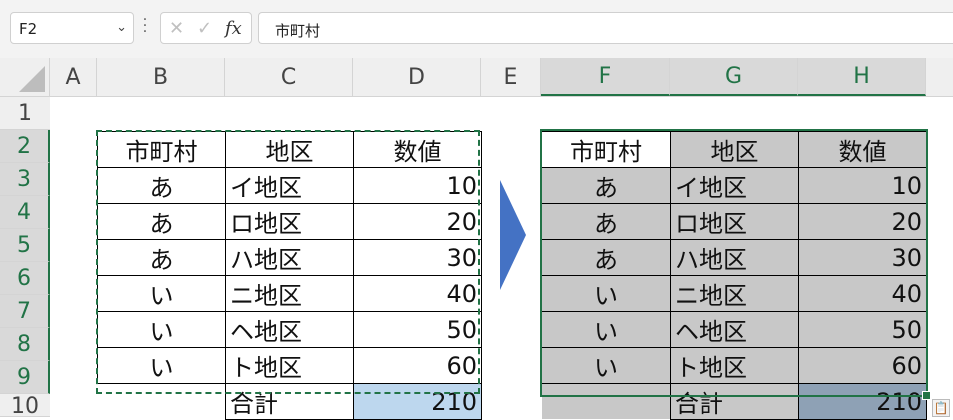 Image resolution: width=953 pixels, height=420 pixels. What do you see at coordinates (161, 149) in the screenshot?
I see `table-cell: 市町村` at bounding box center [161, 149].